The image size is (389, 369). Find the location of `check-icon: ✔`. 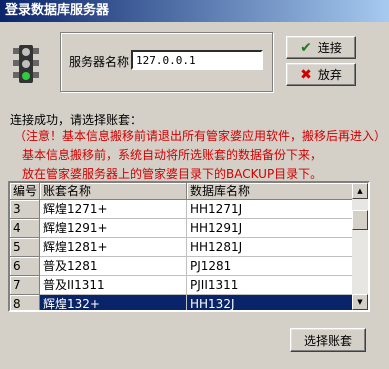

check-icon: ✔ is located at coordinates (306, 47).